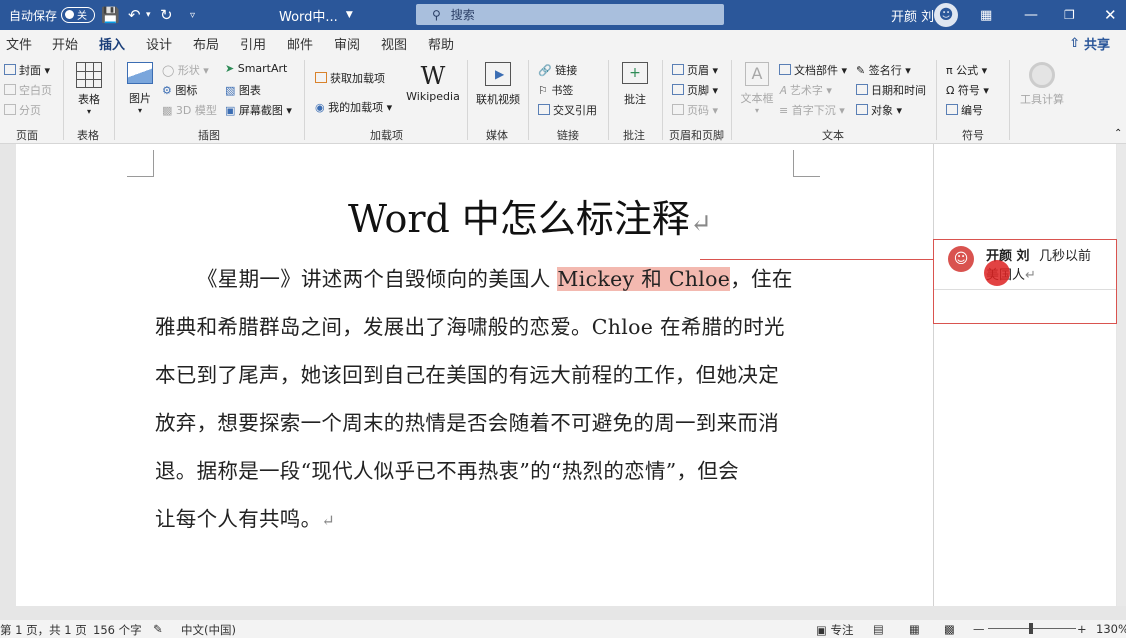 This screenshot has width=1126, height=638. I want to click on paragraph-line: 《星期一》讲述两个自毁倾向的美国人 Mickey 和 Chloe，住在, so click(522, 277).